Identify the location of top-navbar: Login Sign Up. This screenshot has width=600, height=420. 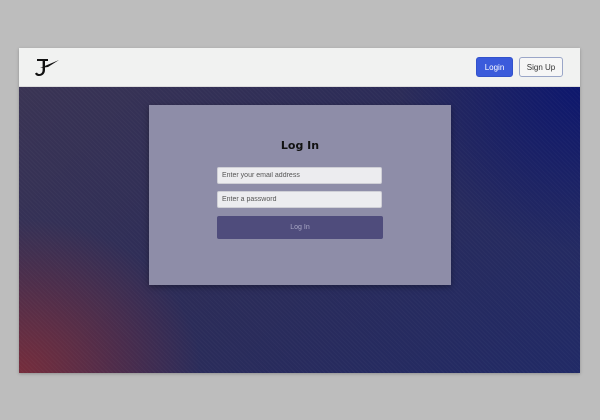
(299, 67).